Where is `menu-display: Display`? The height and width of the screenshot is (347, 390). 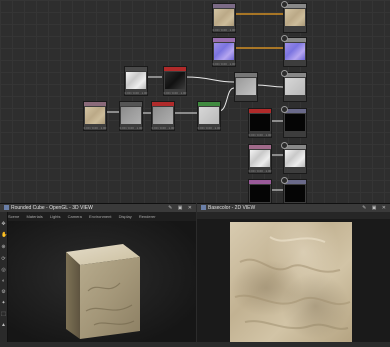
menu-display: Display is located at coordinates (125, 216).